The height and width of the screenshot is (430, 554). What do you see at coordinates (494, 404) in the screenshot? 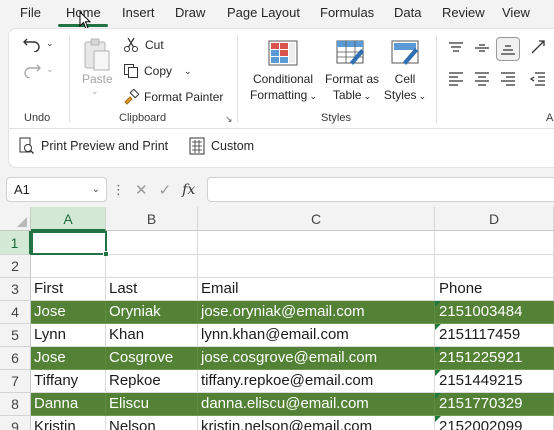
I see `data-cell-phone: 2151770329` at bounding box center [494, 404].